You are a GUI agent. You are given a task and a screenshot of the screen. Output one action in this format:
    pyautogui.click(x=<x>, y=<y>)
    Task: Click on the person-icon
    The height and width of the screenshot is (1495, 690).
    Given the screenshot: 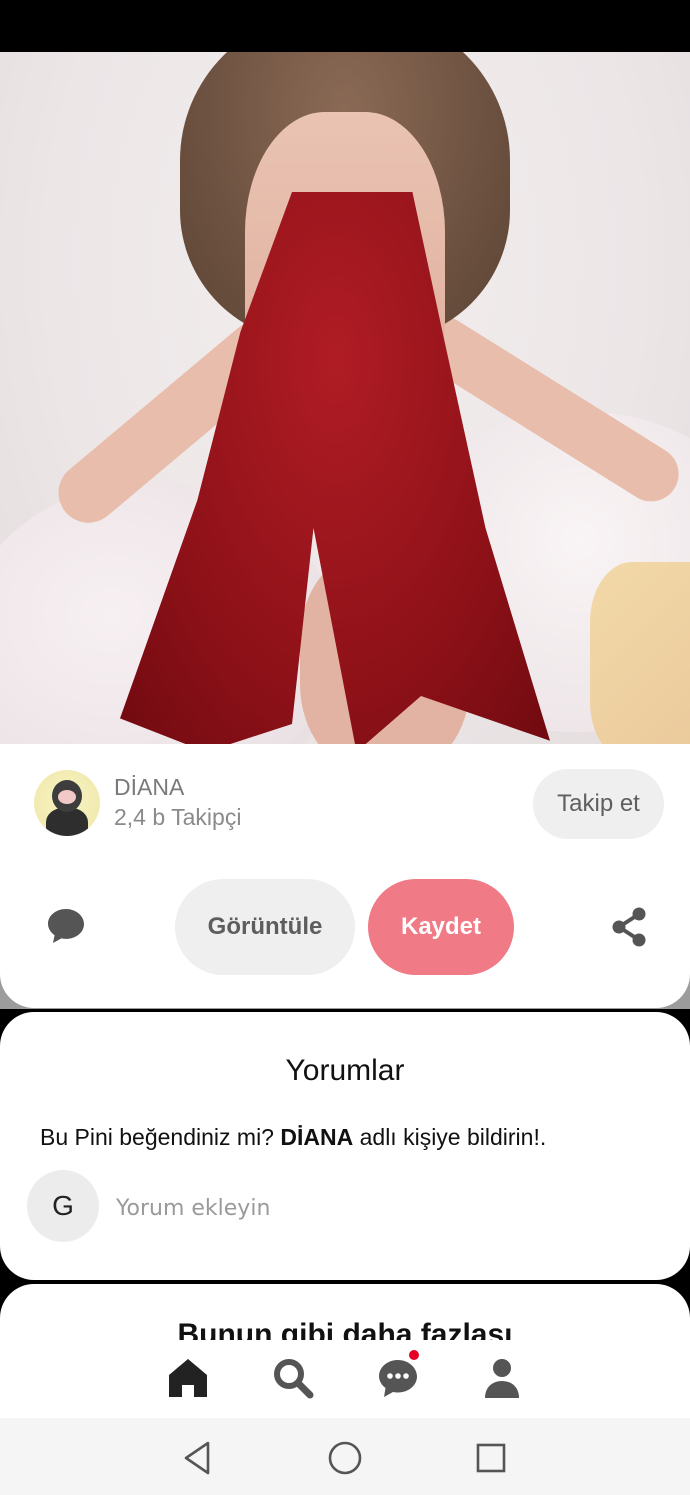 What is the action you would take?
    pyautogui.click(x=502, y=1378)
    